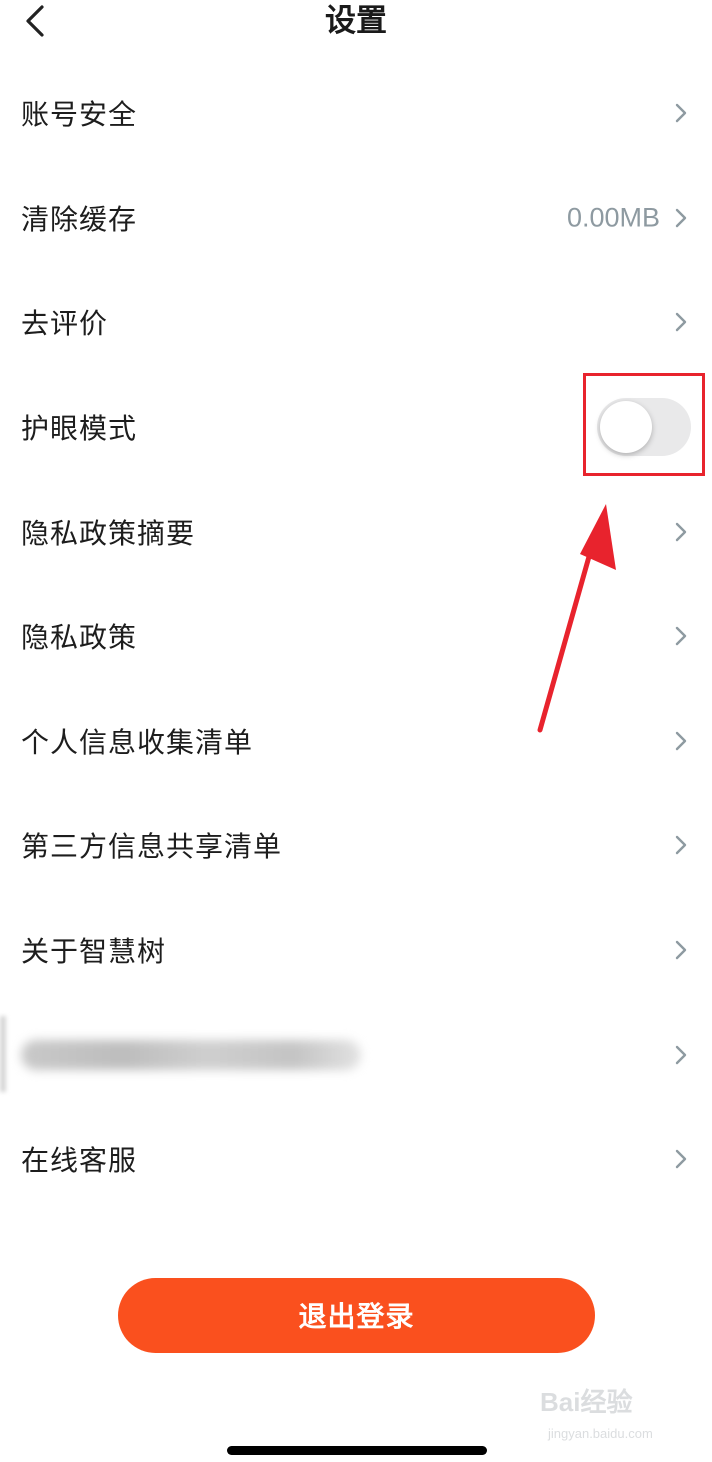 Image resolution: width=712 pixels, height=1462 pixels. What do you see at coordinates (586, 1402) in the screenshot?
I see `watermark-main-text: Bai经验` at bounding box center [586, 1402].